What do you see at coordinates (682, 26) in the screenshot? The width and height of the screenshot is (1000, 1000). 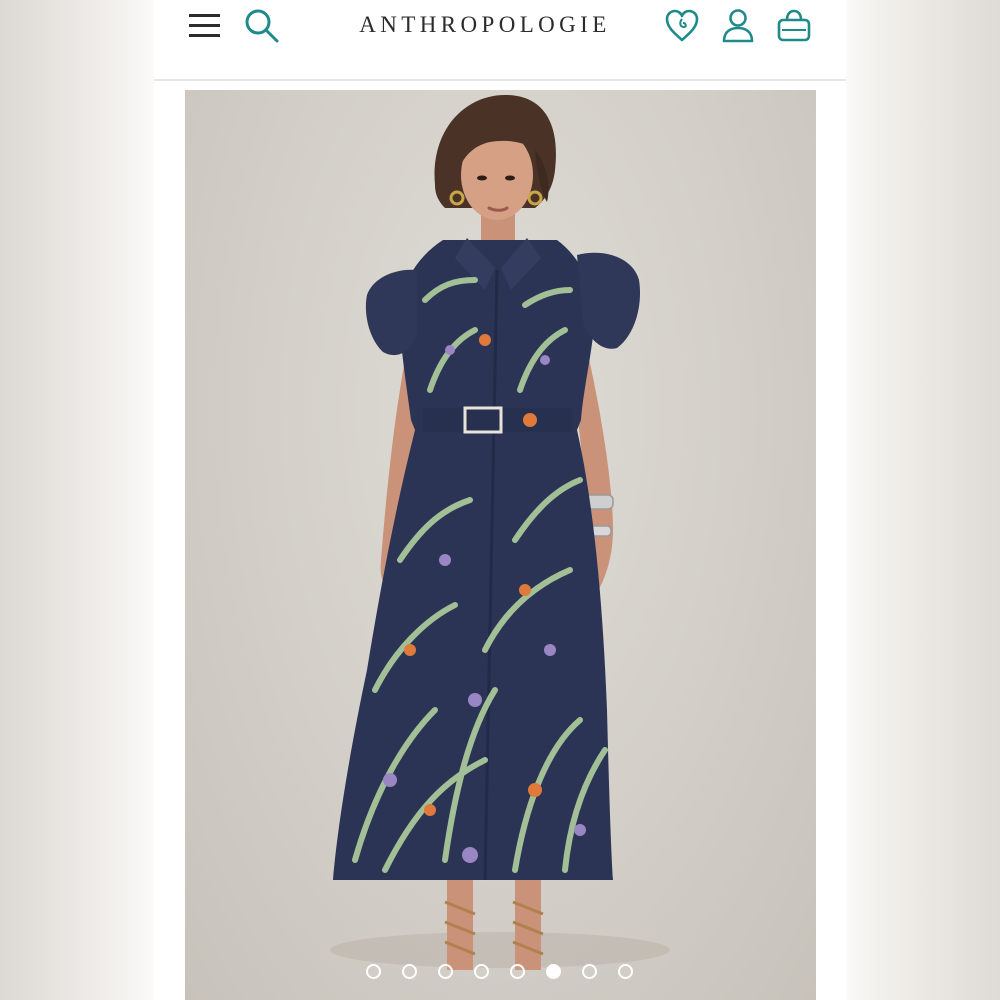 I see `heart-icon` at bounding box center [682, 26].